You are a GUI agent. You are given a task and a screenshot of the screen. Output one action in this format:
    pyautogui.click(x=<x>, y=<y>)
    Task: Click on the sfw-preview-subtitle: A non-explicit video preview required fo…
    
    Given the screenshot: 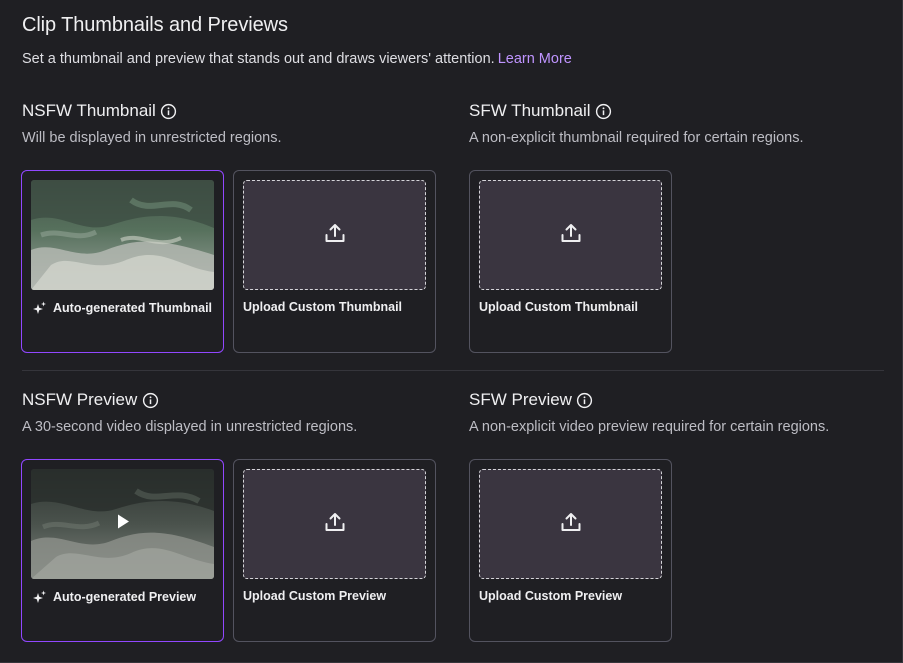 What is the action you would take?
    pyautogui.click(x=649, y=427)
    